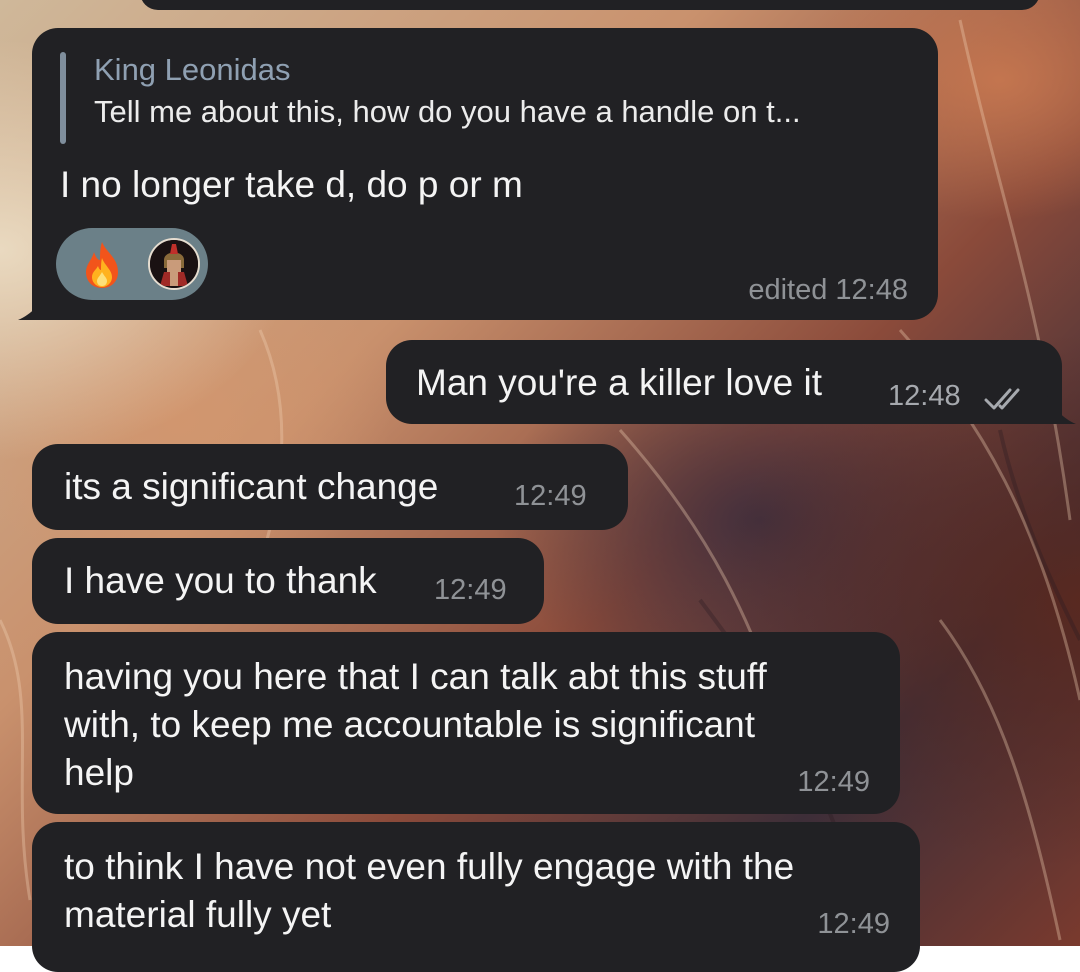  Describe the element at coordinates (102, 265) in the screenshot. I see `fire-emoji-icon` at that location.